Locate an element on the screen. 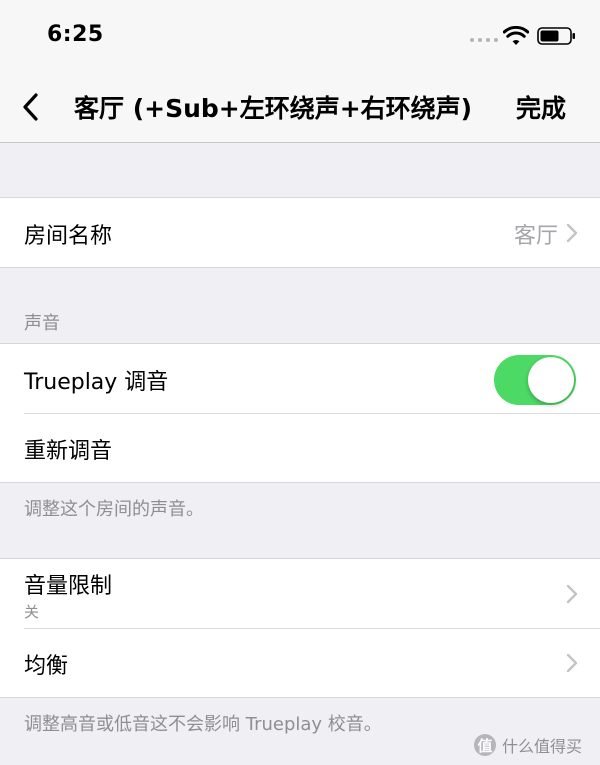 This screenshot has width=600, height=765. battery-icon is located at coordinates (556, 36).